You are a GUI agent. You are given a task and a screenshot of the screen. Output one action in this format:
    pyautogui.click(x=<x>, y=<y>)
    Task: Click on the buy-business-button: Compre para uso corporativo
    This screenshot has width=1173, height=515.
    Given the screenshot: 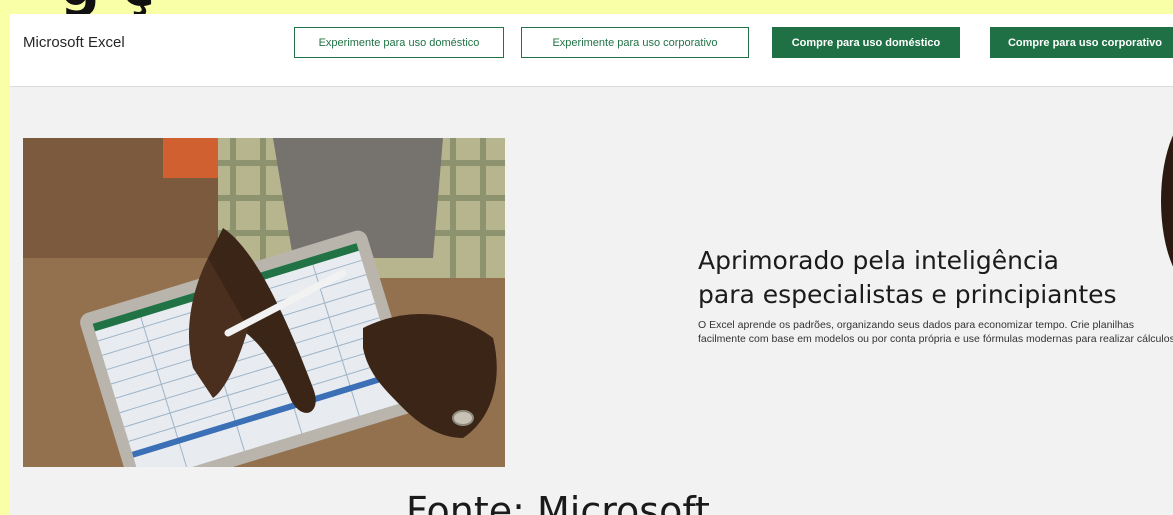 What is the action you would take?
    pyautogui.click(x=1081, y=42)
    